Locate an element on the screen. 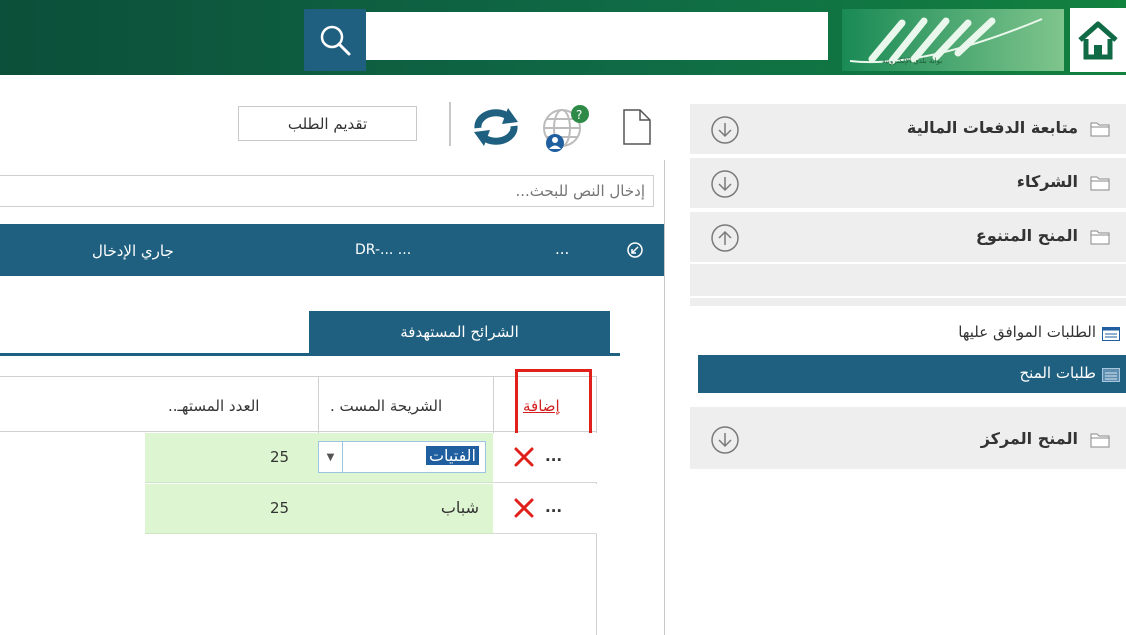  home-icon is located at coordinates (1098, 40).